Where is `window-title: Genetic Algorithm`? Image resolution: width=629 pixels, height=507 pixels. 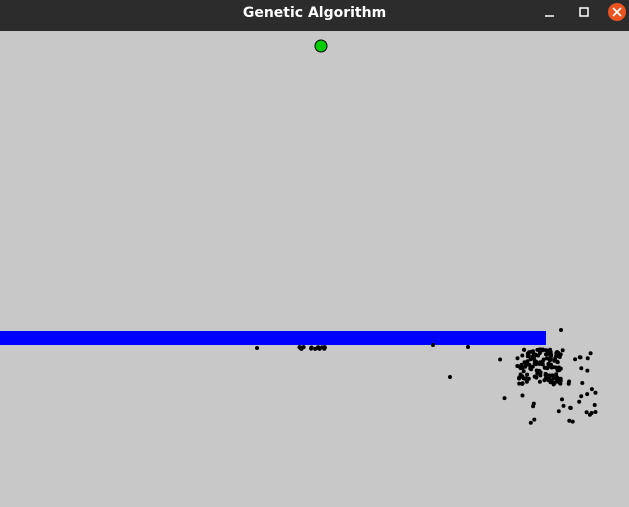 window-title: Genetic Algorithm is located at coordinates (314, 13).